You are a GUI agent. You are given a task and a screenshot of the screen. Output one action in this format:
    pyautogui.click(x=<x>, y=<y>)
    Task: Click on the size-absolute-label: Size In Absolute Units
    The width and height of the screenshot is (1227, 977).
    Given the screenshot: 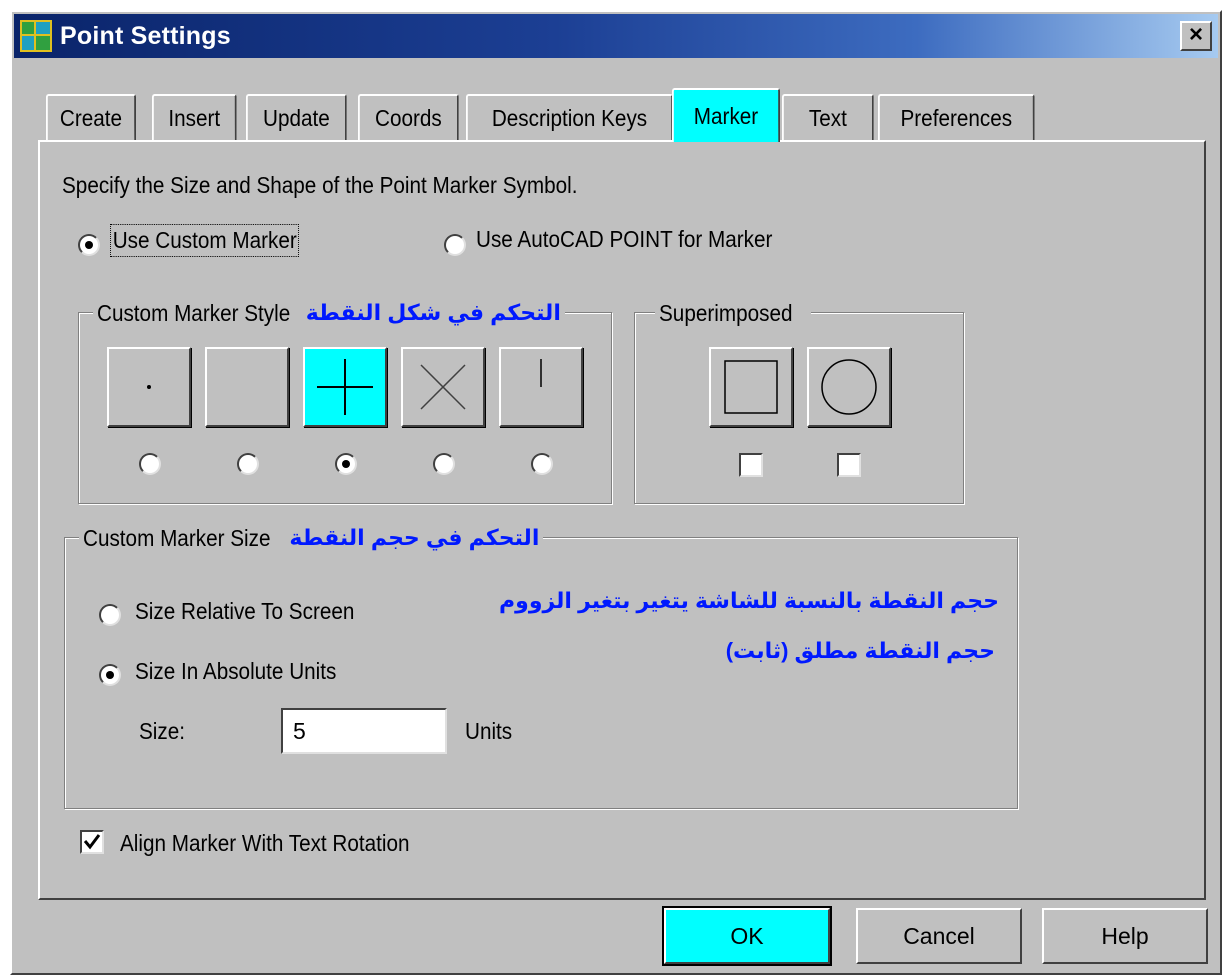 What is the action you would take?
    pyautogui.click(x=235, y=671)
    